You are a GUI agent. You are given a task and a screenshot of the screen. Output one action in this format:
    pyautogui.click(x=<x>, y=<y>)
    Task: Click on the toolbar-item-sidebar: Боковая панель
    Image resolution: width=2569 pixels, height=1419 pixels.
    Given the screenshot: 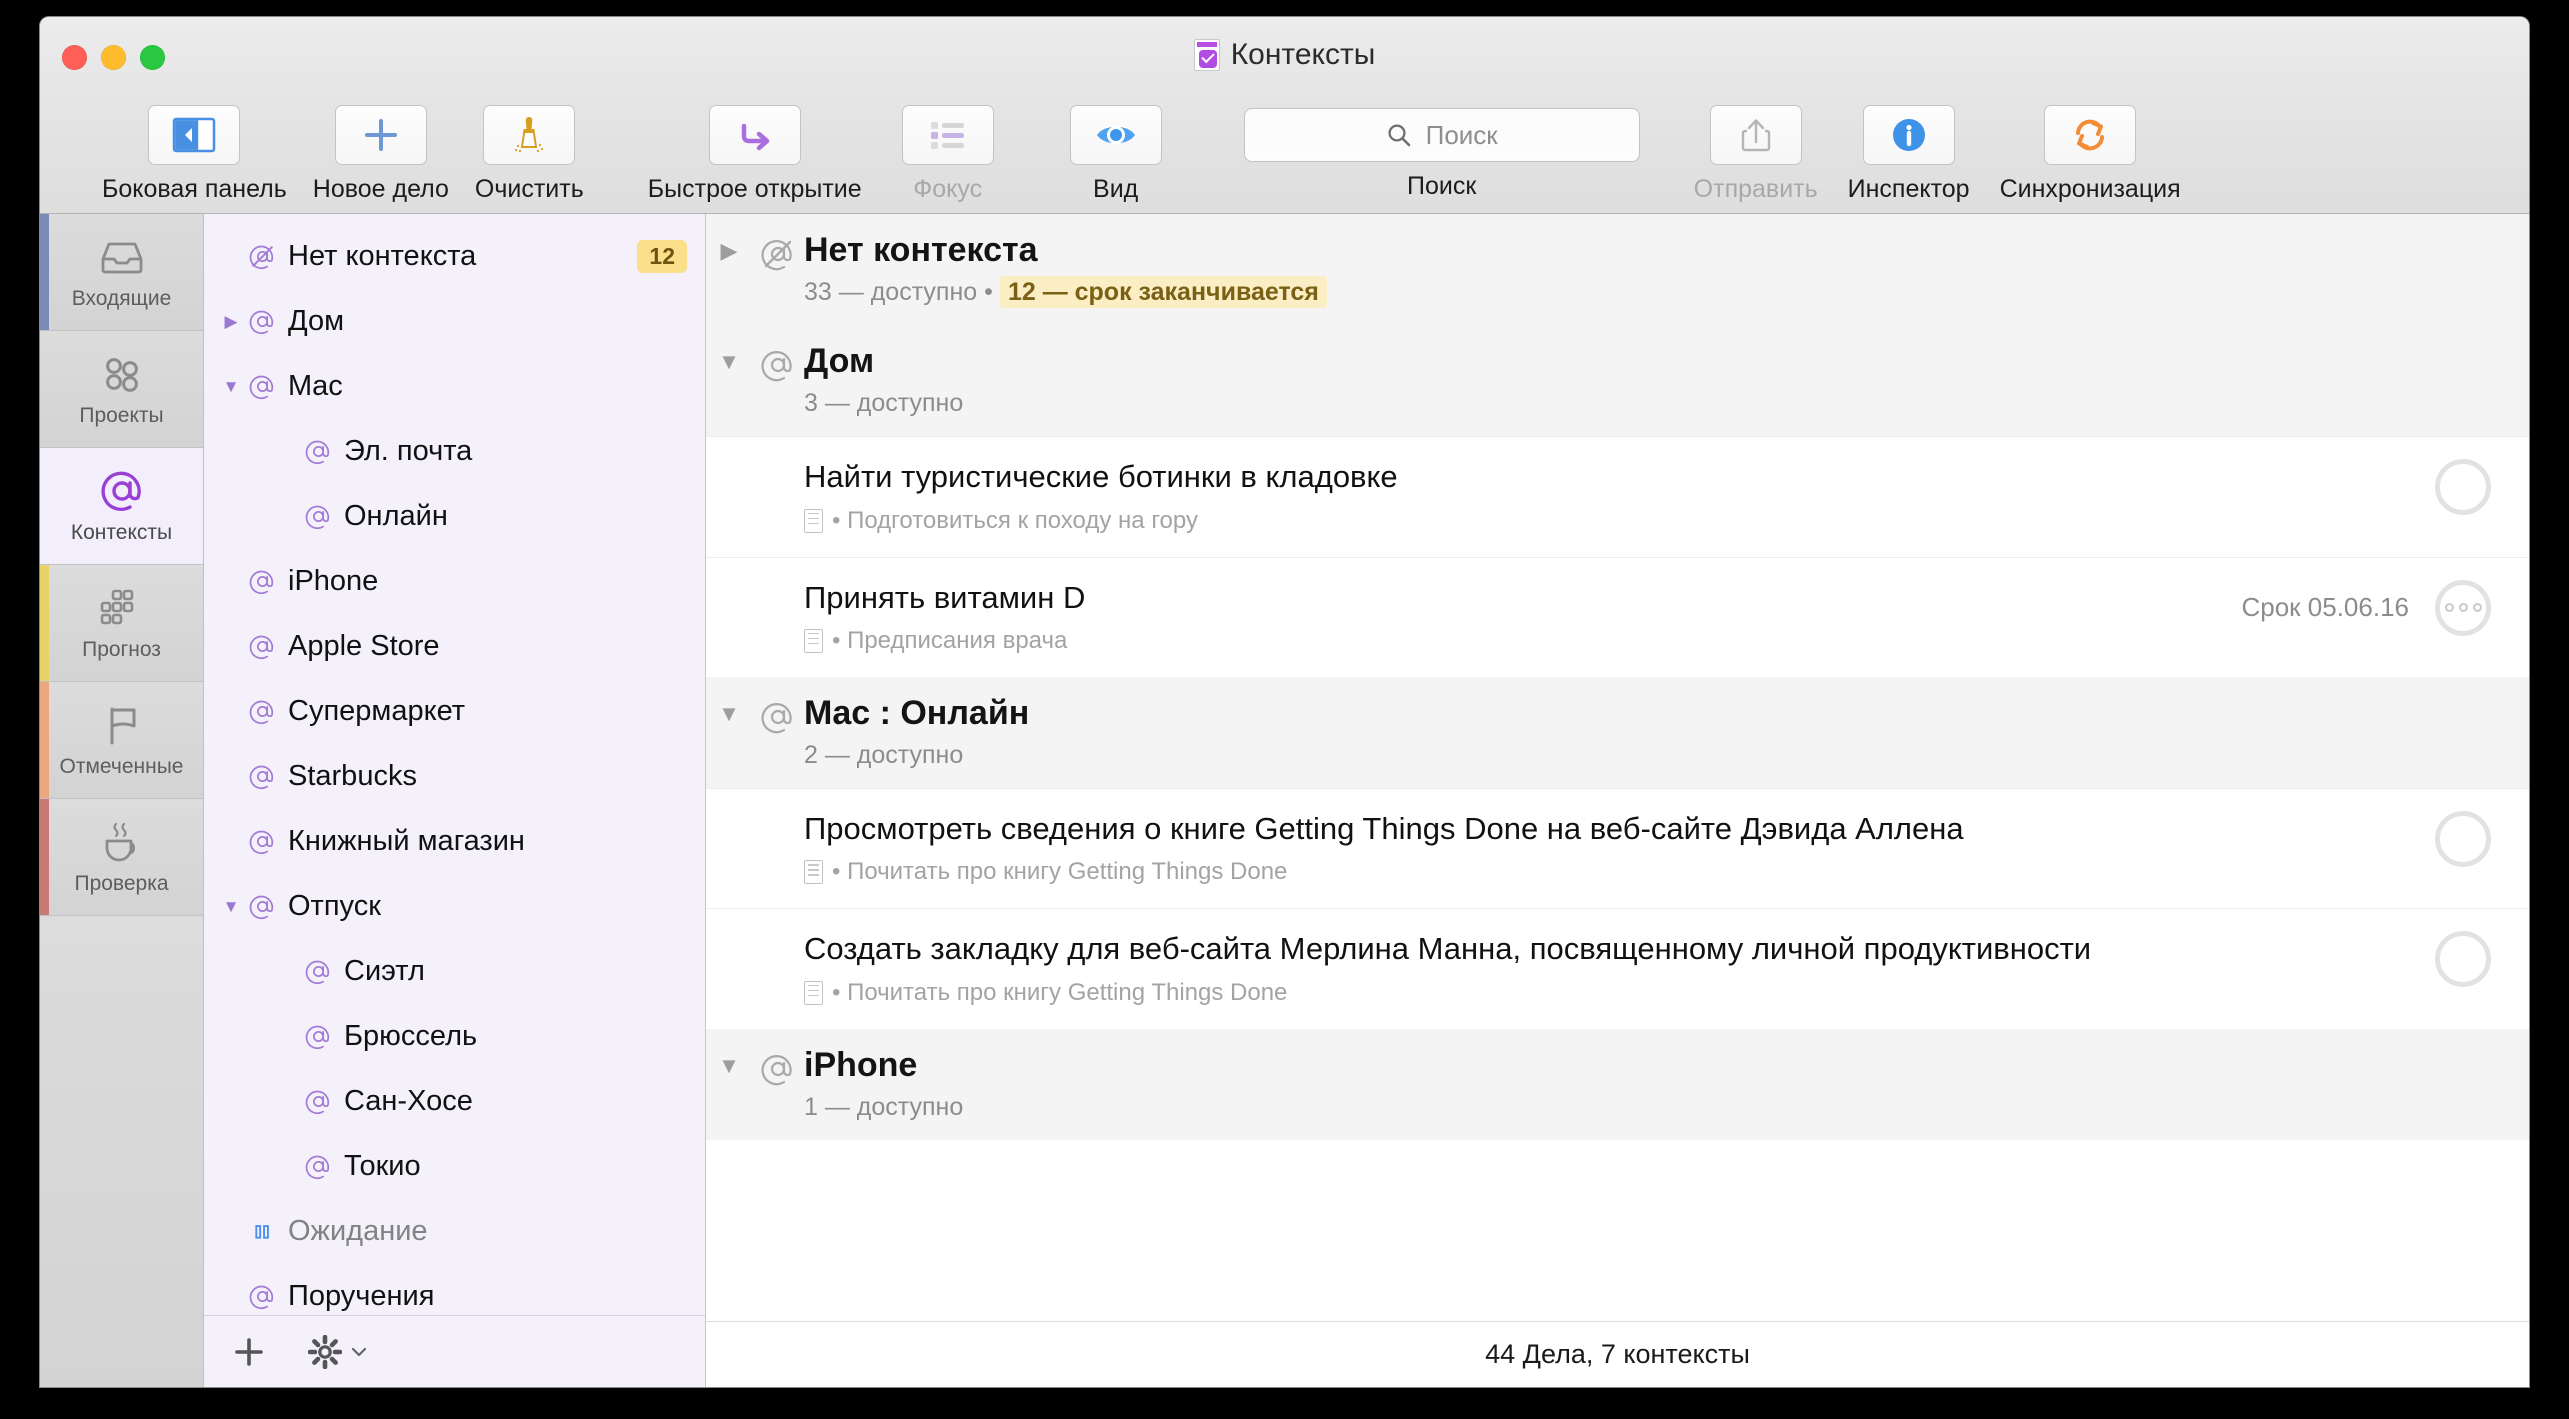 What is the action you would take?
    pyautogui.click(x=194, y=154)
    